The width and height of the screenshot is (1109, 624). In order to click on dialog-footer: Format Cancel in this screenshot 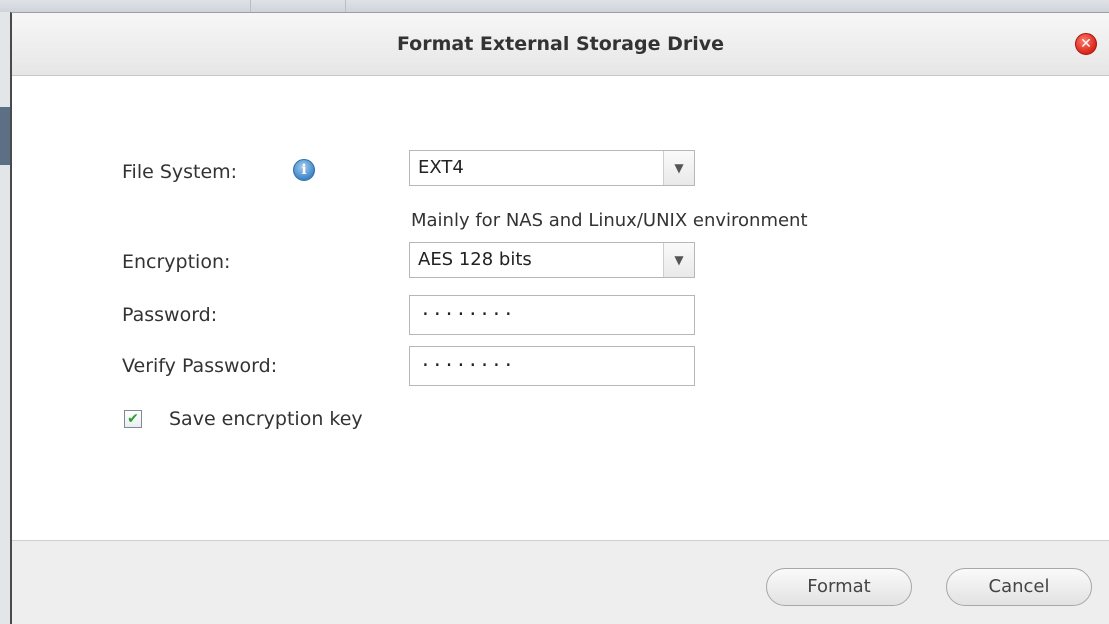, I will do `click(560, 582)`.